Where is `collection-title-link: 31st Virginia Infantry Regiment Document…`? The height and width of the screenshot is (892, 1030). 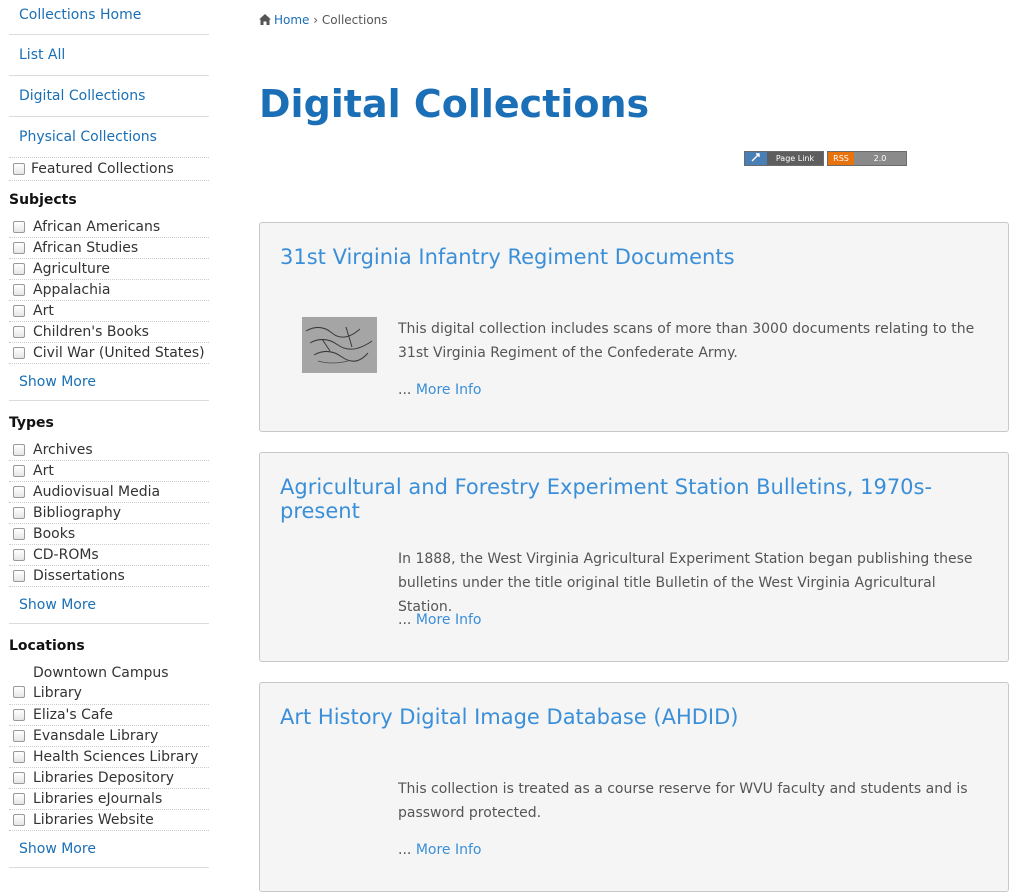
collection-title-link: 31st Virginia Infantry Regiment Document… is located at coordinates (507, 257).